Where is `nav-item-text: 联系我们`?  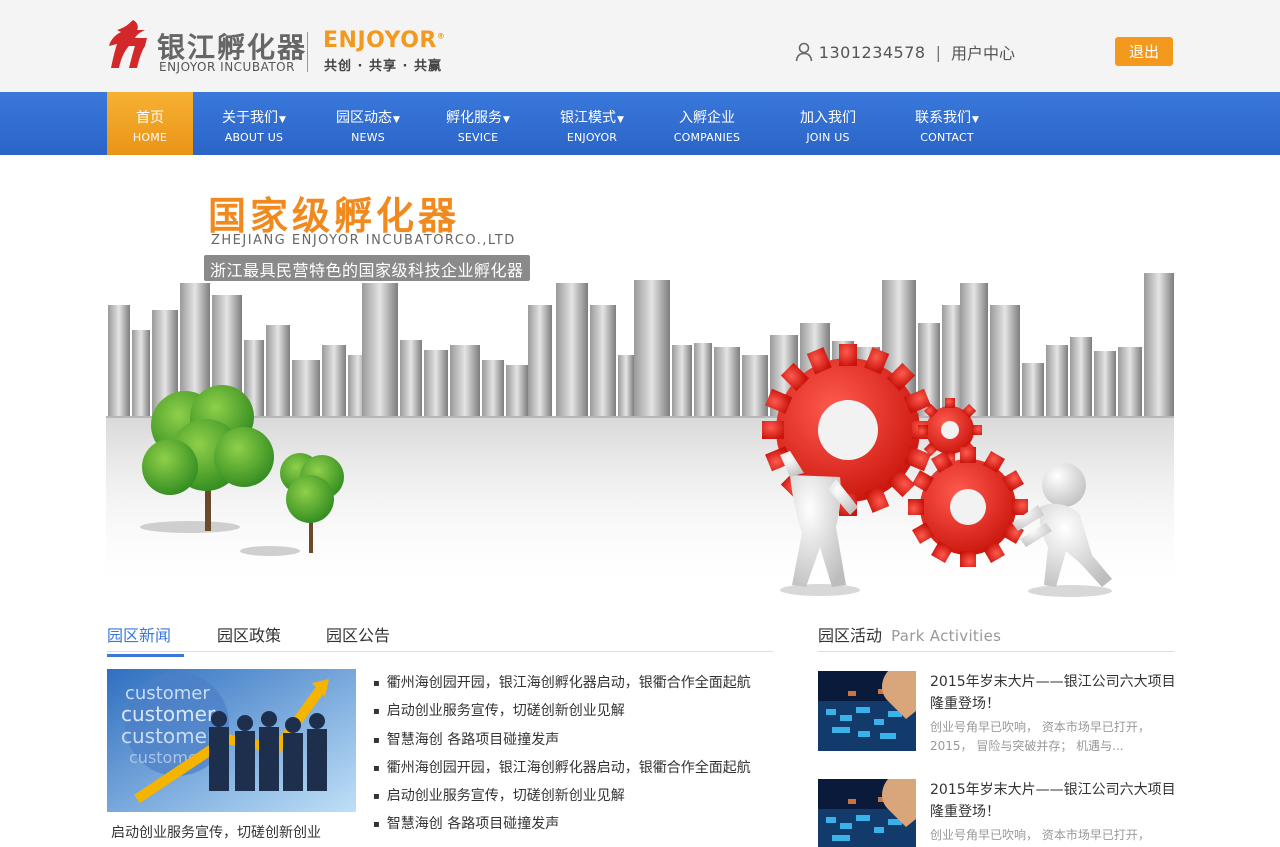
nav-item-text: 联系我们 is located at coordinates (943, 118).